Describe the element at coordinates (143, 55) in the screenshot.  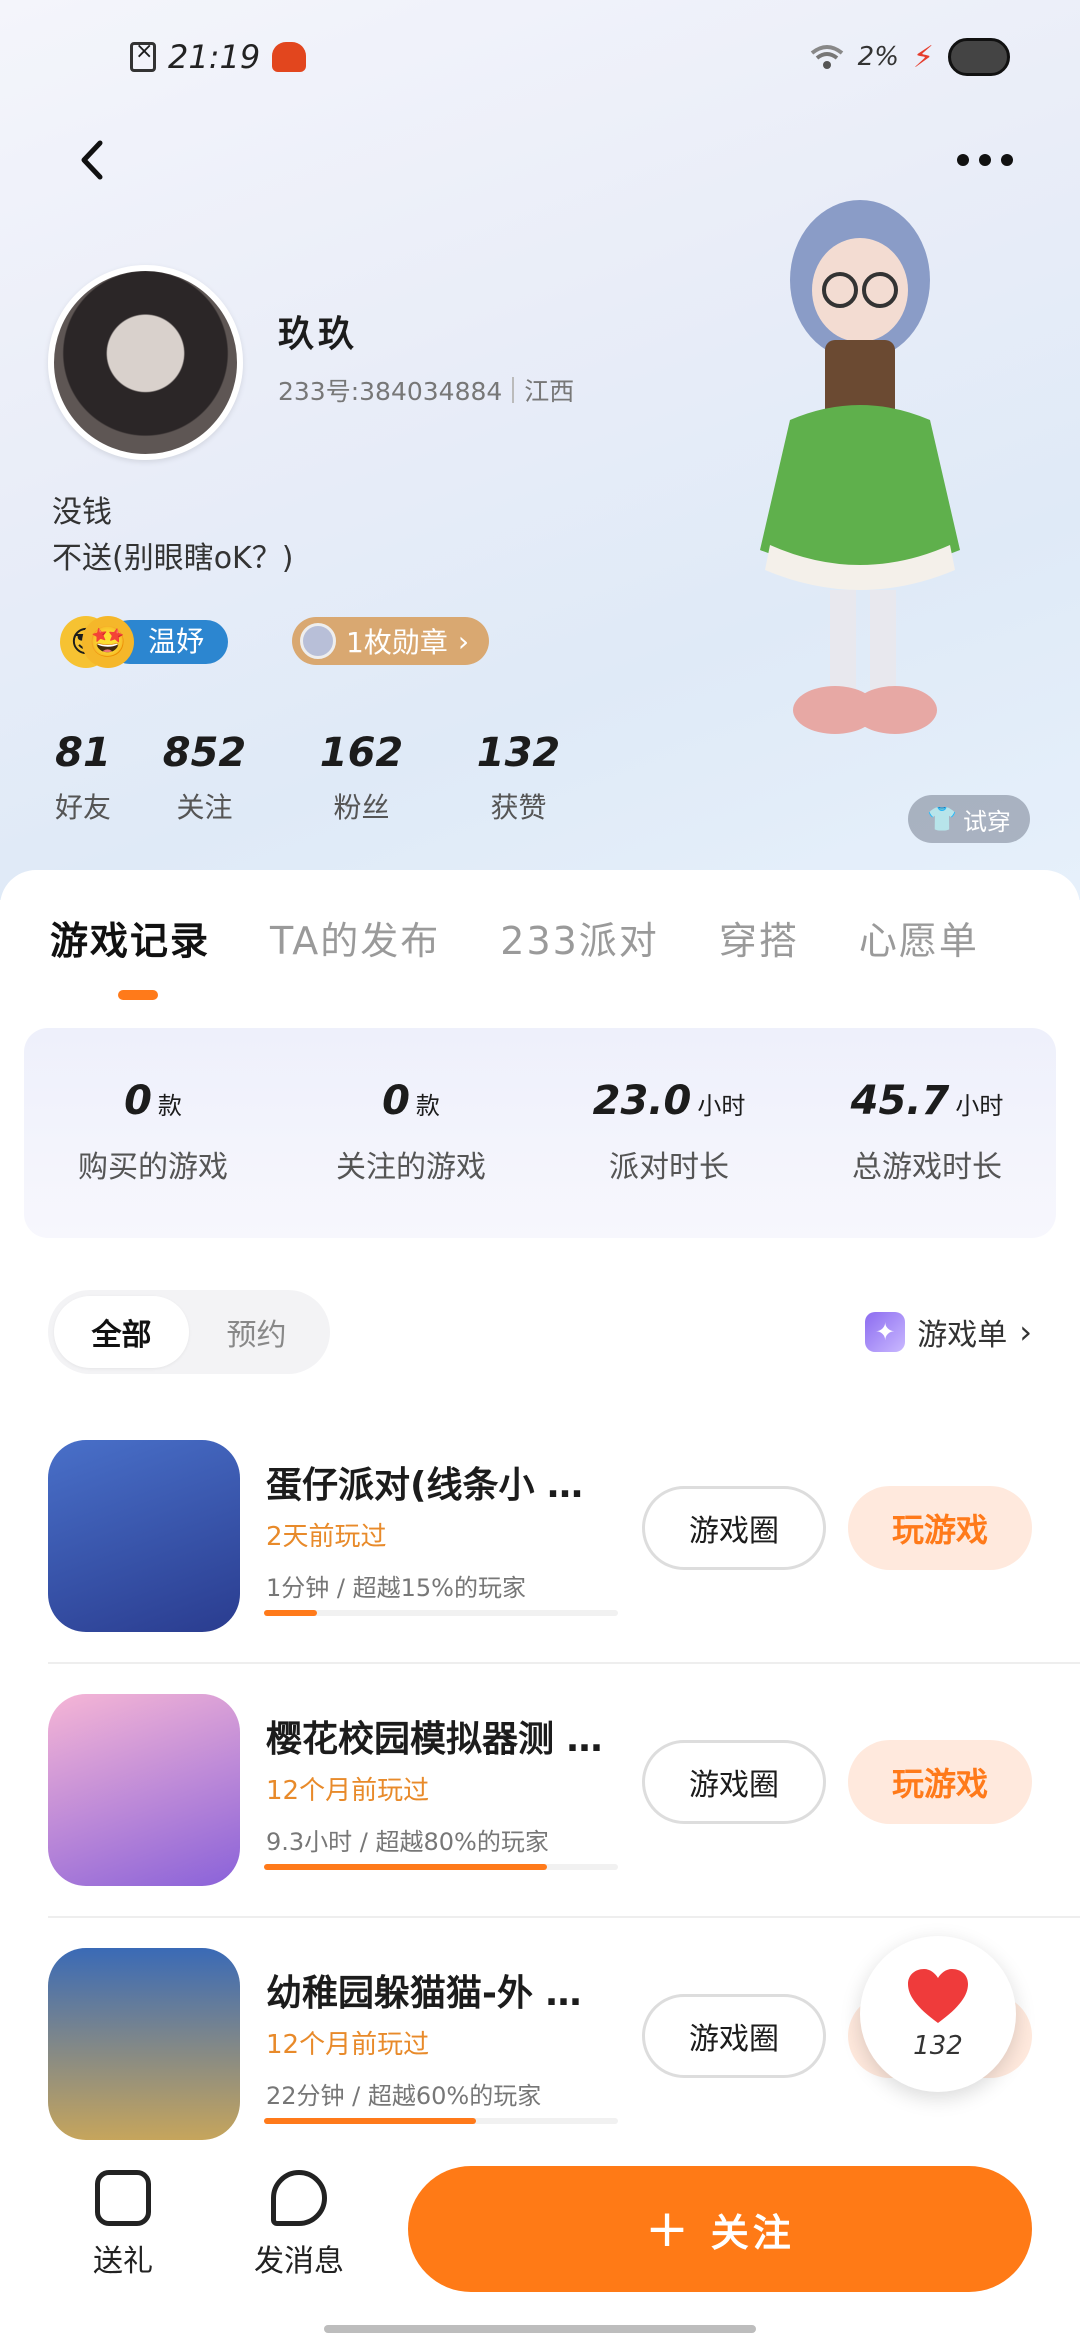
I see `sim-off-icon` at that location.